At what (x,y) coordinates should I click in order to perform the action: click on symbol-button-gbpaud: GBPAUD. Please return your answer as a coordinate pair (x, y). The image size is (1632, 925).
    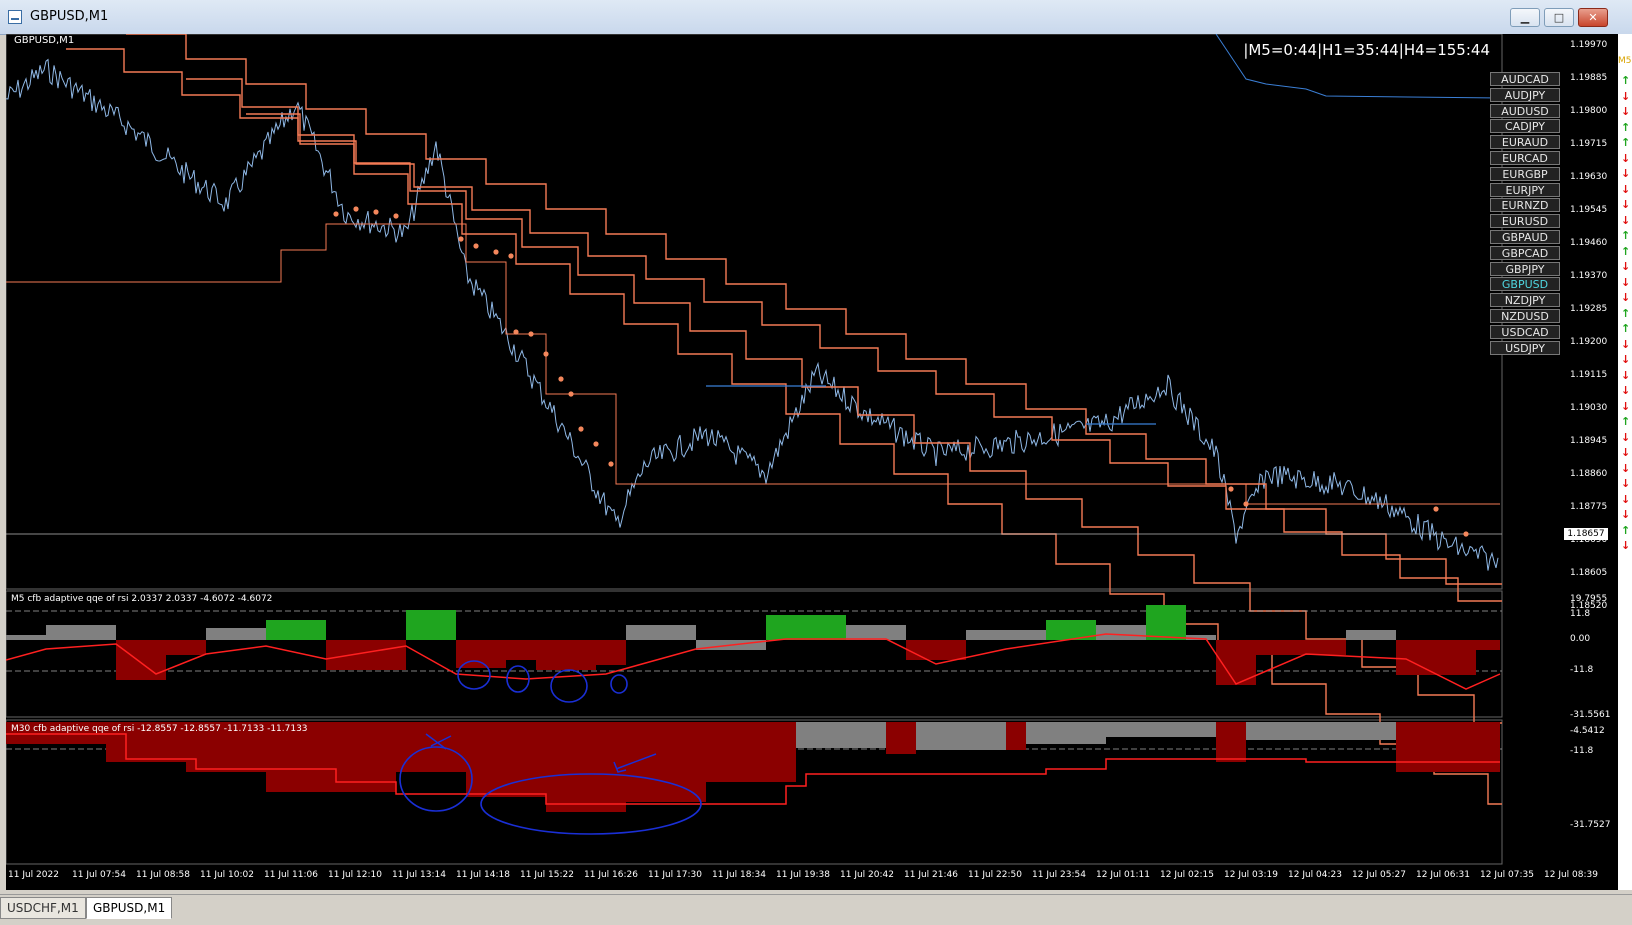
    Looking at the image, I should click on (1525, 237).